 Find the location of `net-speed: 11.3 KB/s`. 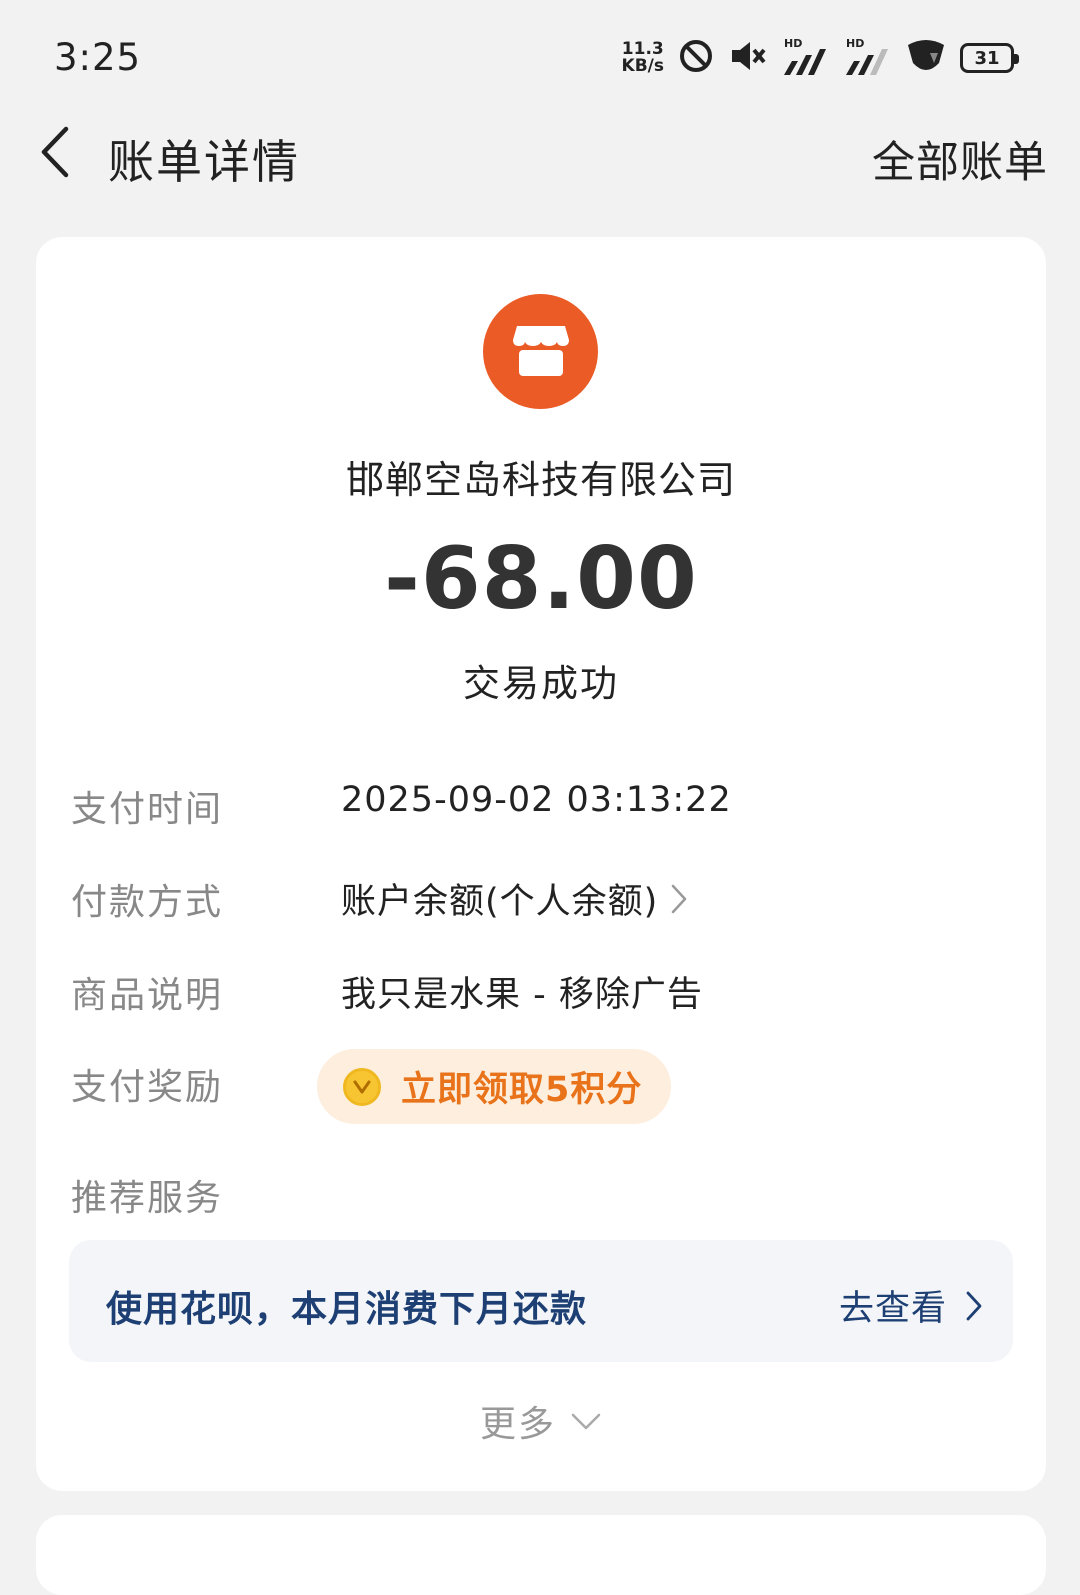

net-speed: 11.3 KB/s is located at coordinates (643, 58).